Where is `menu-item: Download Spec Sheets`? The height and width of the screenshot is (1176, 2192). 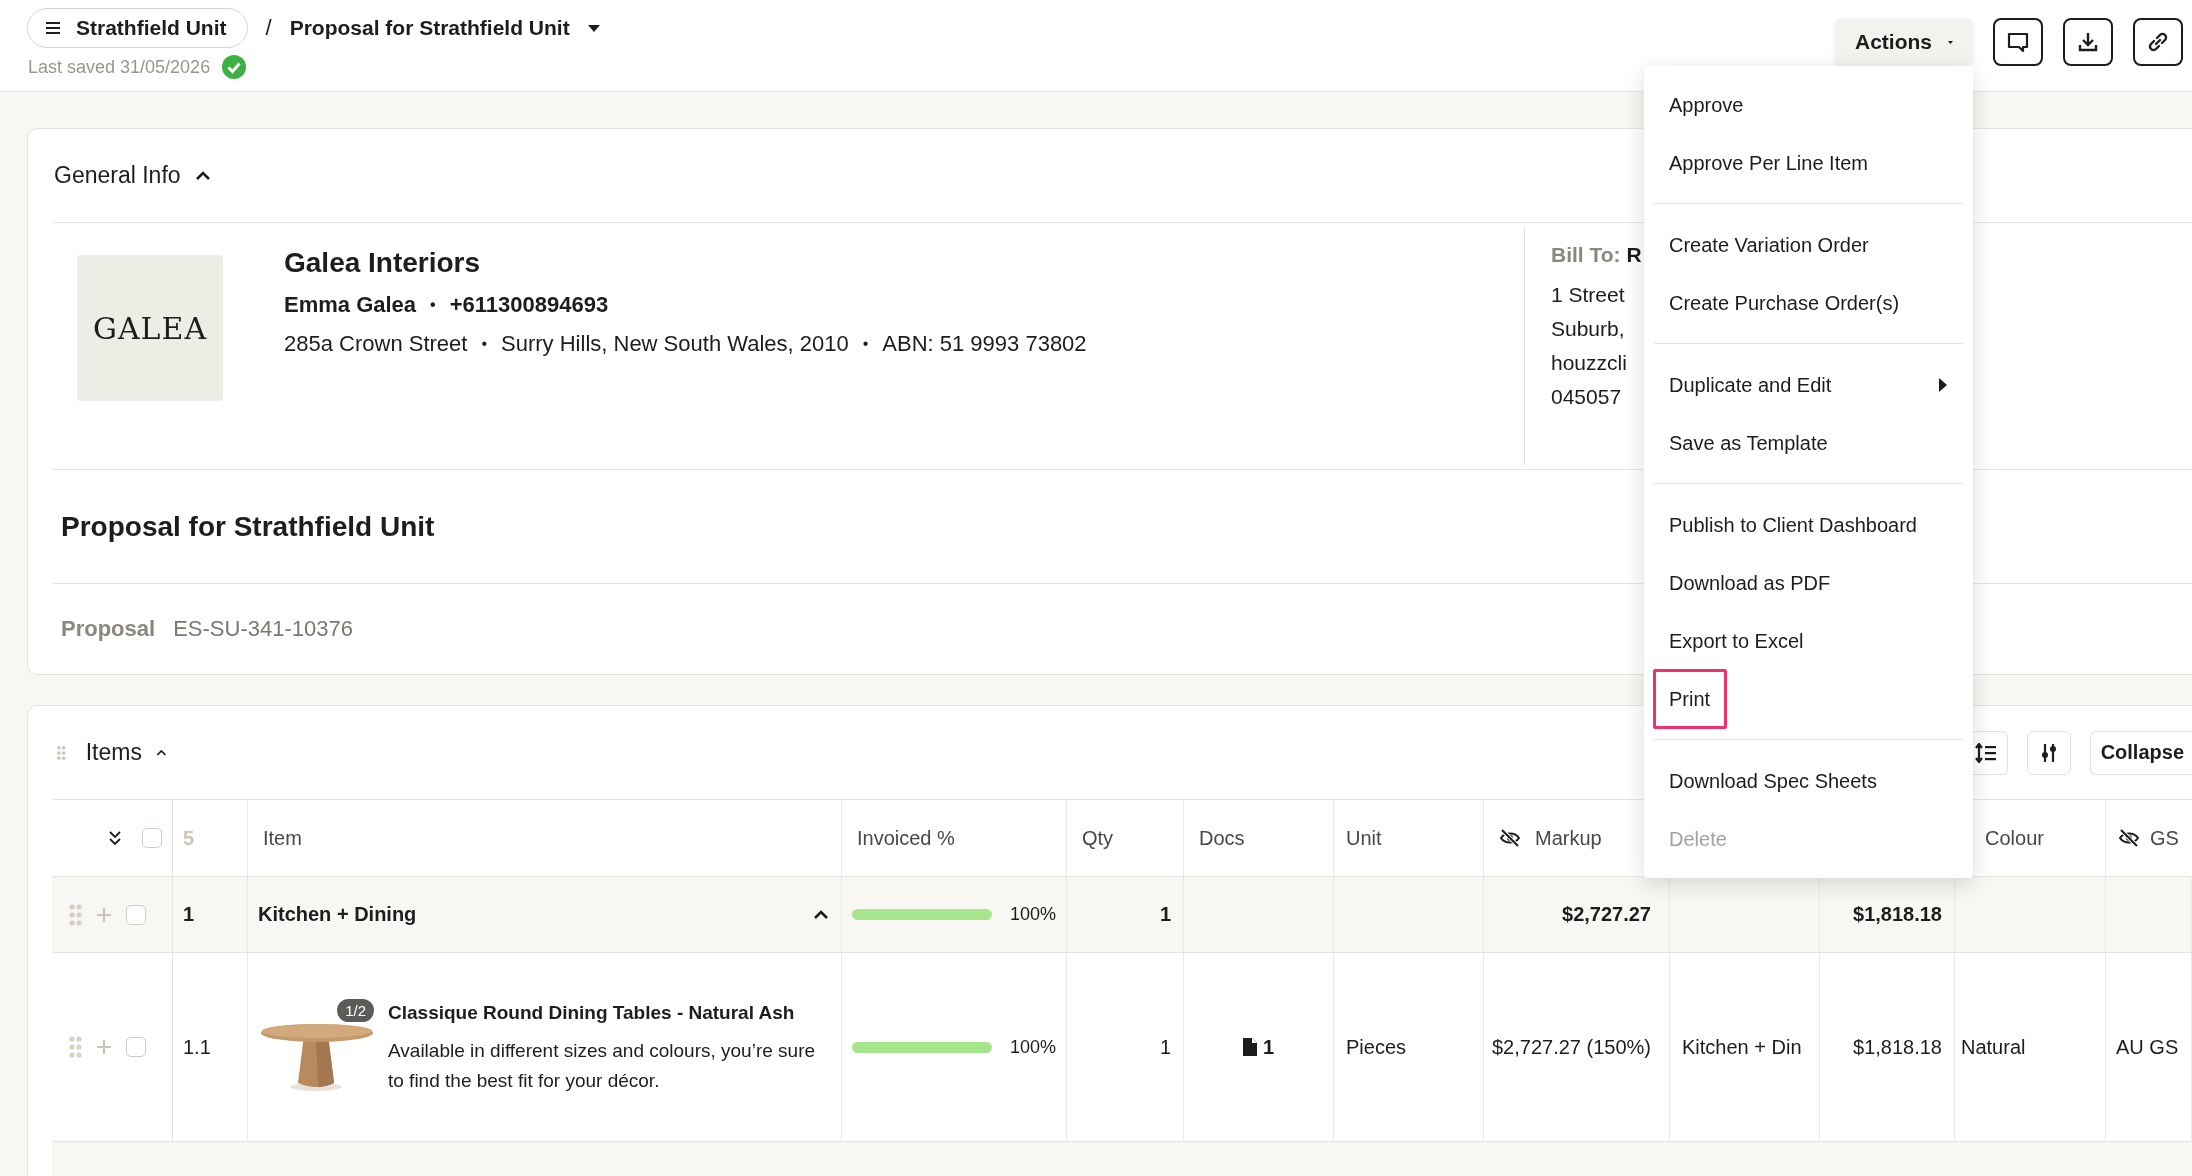
menu-item: Download Spec Sheets is located at coordinates (1808, 781).